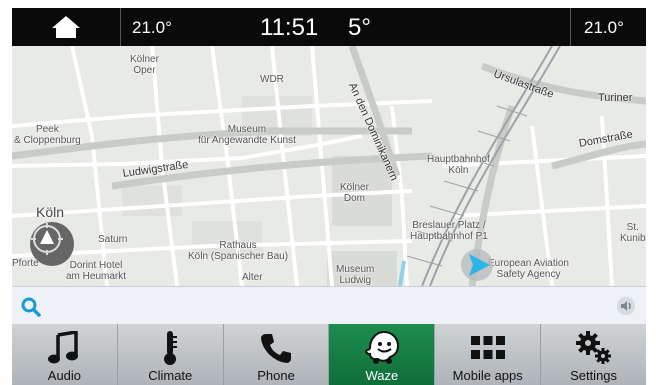 The image size is (656, 385). Describe the element at coordinates (47, 135) in the screenshot. I see `map-label-peek-cloppenburg: Peek & Cloppenburg` at that location.